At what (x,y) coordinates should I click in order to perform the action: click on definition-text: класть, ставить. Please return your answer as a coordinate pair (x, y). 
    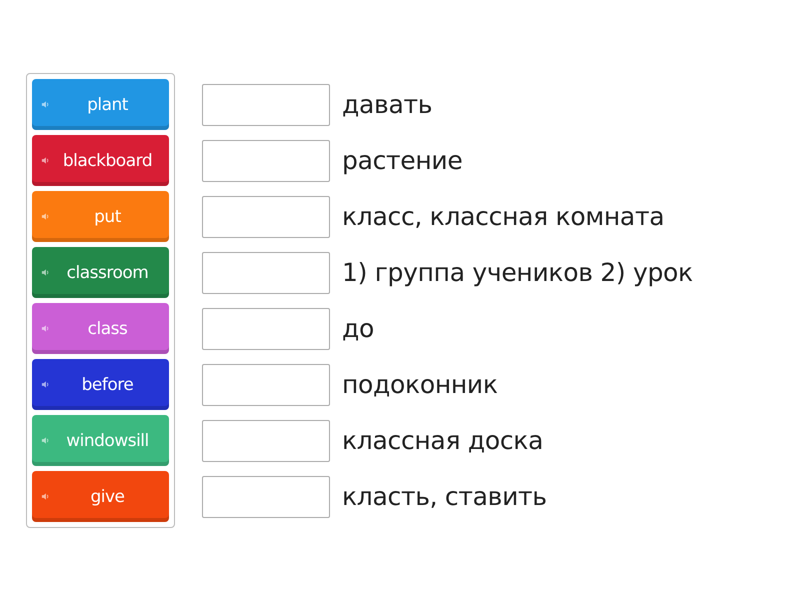
    Looking at the image, I should click on (444, 496).